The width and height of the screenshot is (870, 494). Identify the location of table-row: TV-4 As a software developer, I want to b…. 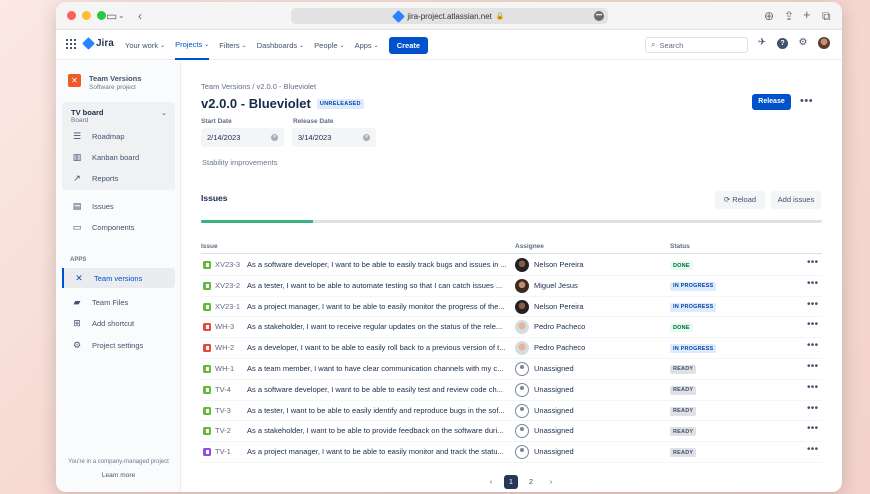
(511, 390).